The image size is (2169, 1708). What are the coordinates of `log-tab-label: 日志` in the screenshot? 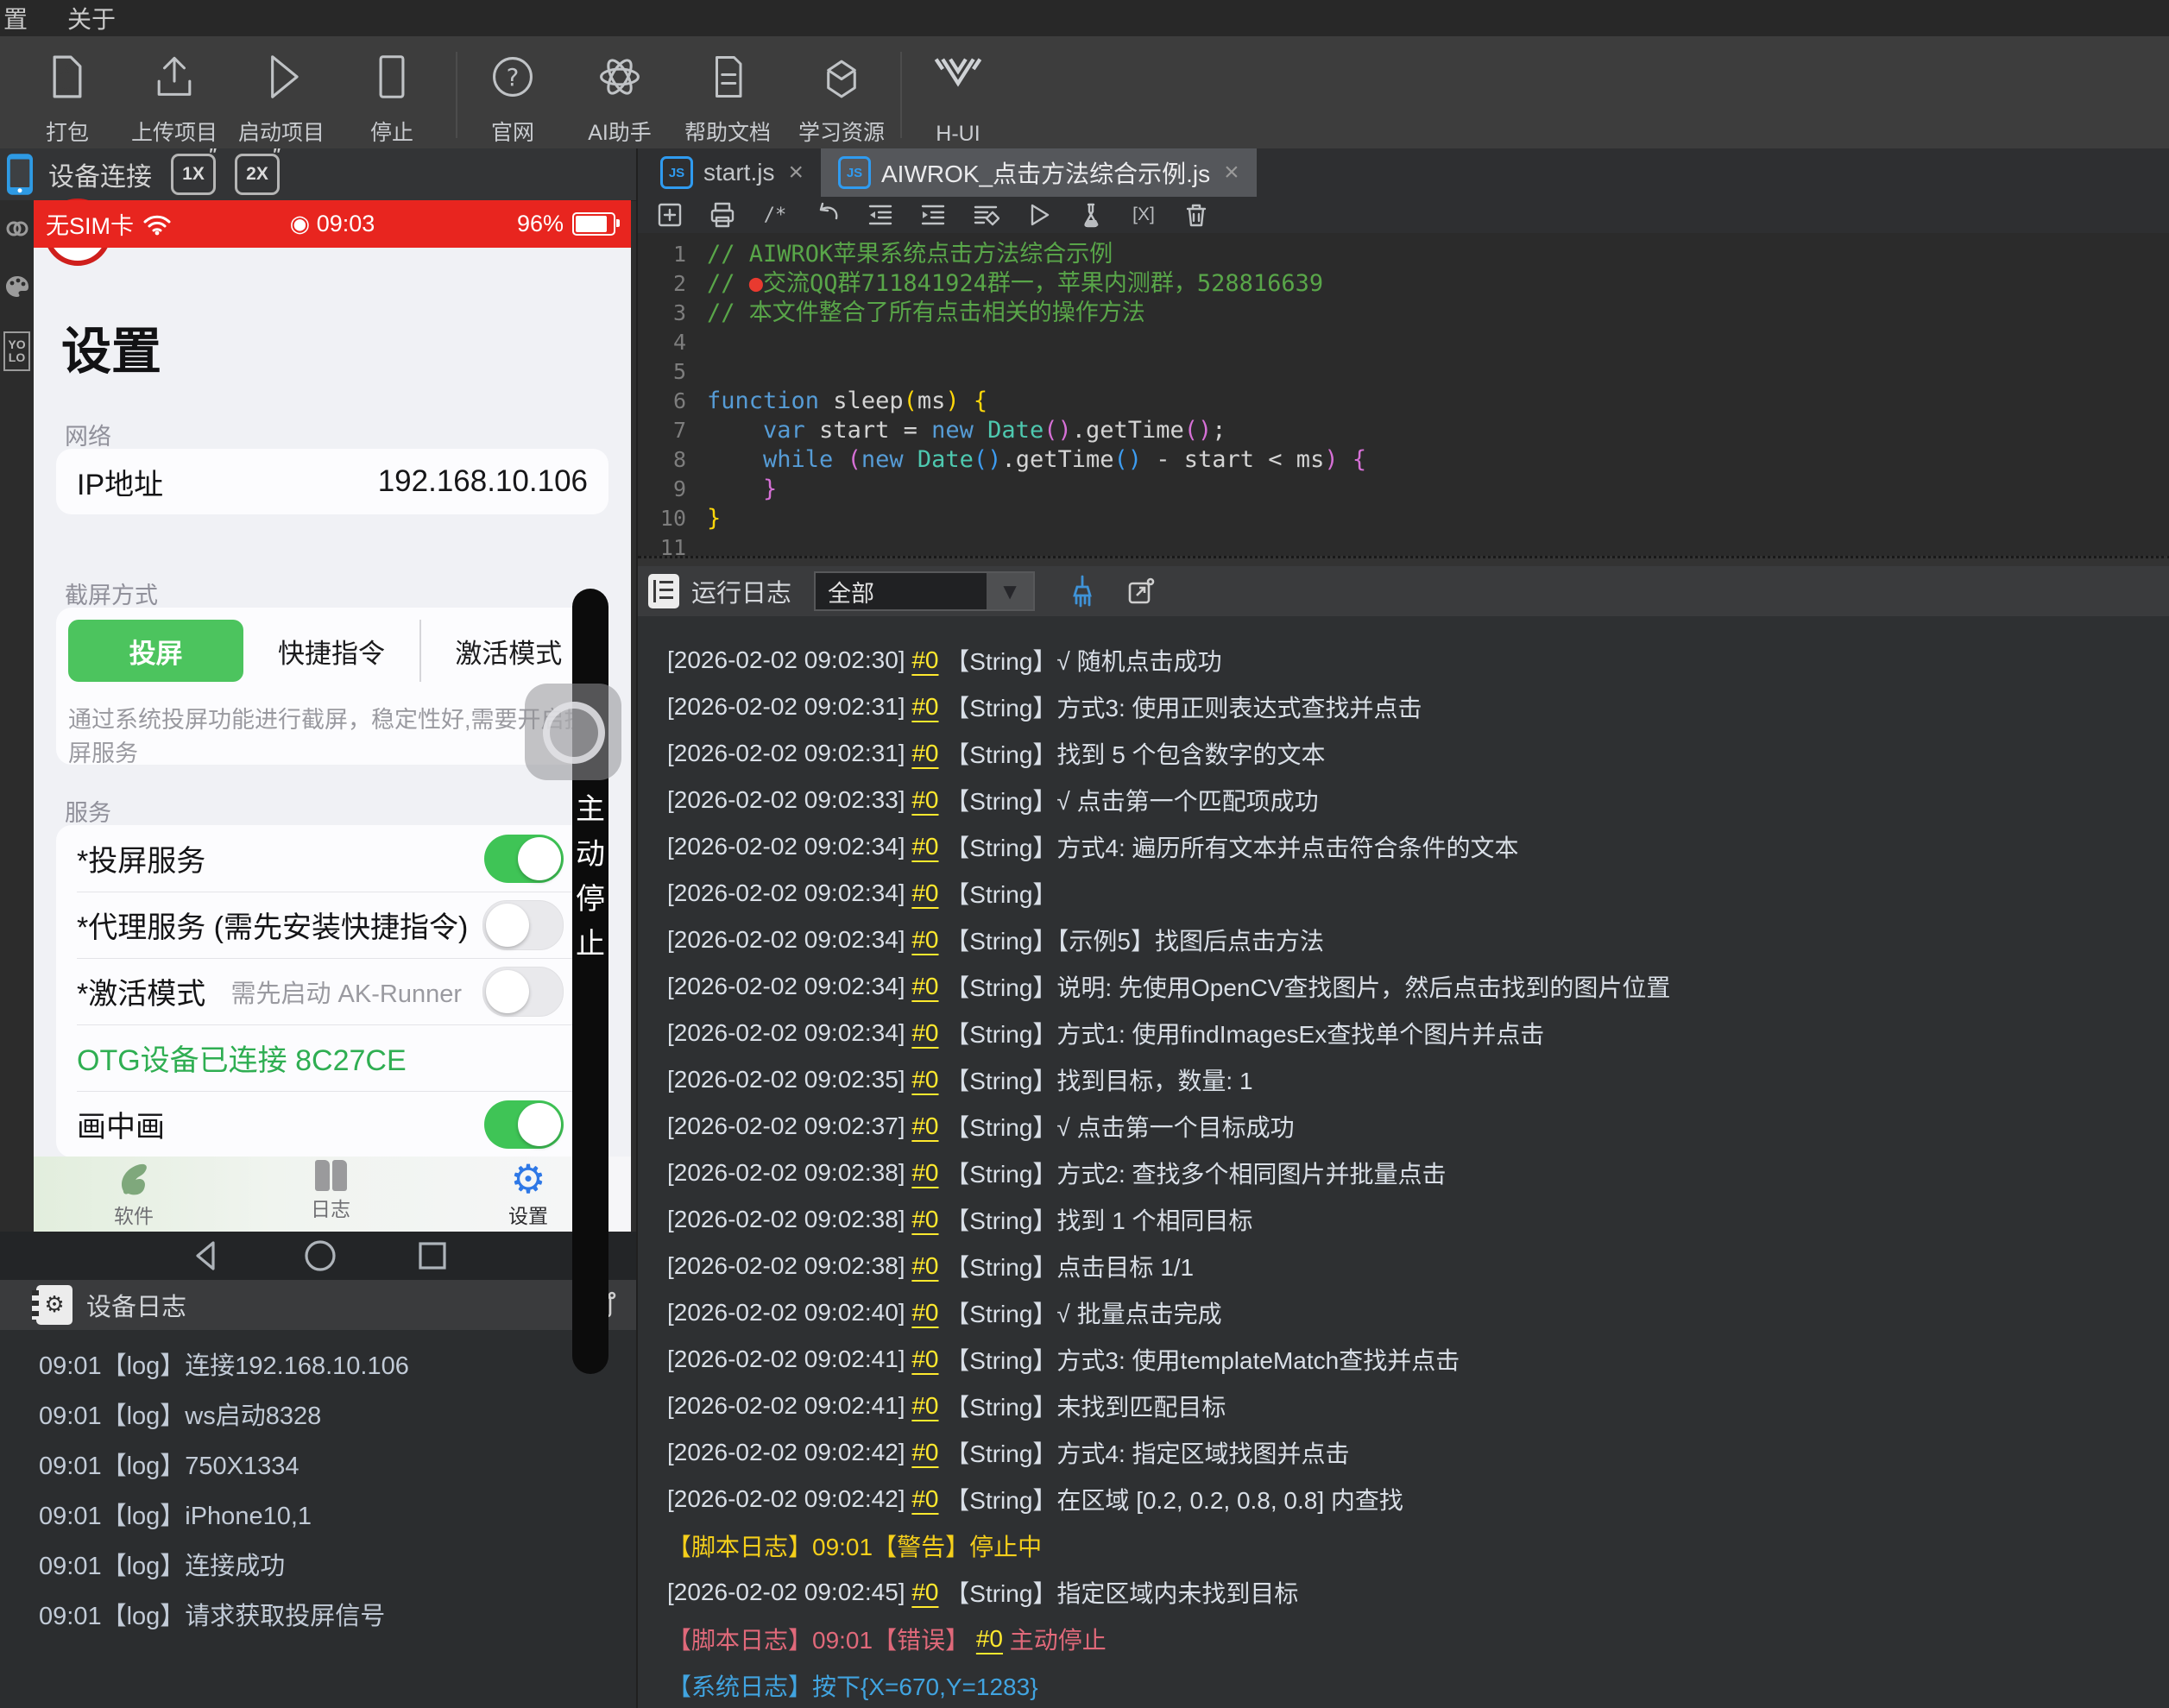 It's located at (331, 1209).